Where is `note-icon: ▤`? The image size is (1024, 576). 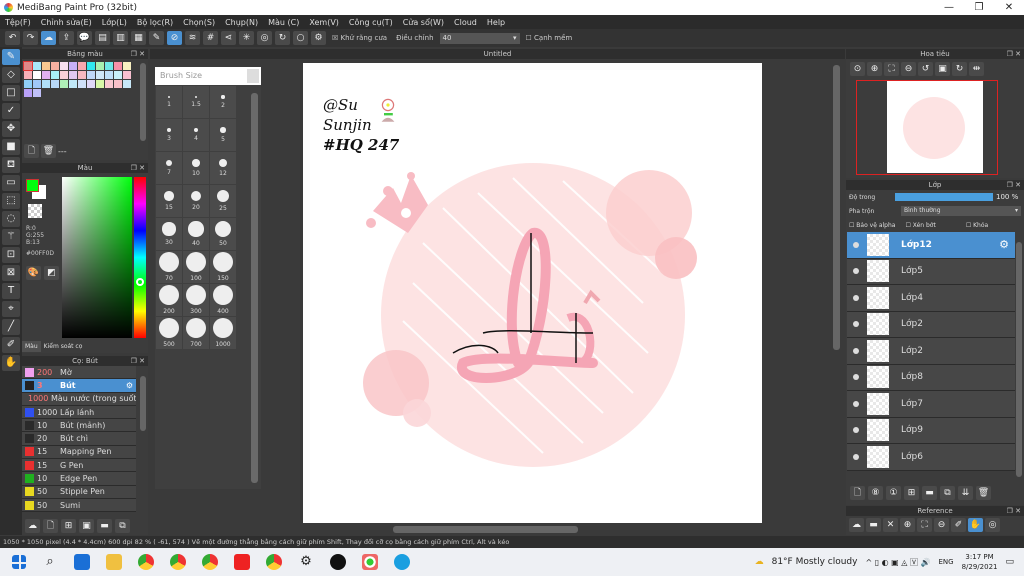
note-icon: ▤ is located at coordinates (102, 38).